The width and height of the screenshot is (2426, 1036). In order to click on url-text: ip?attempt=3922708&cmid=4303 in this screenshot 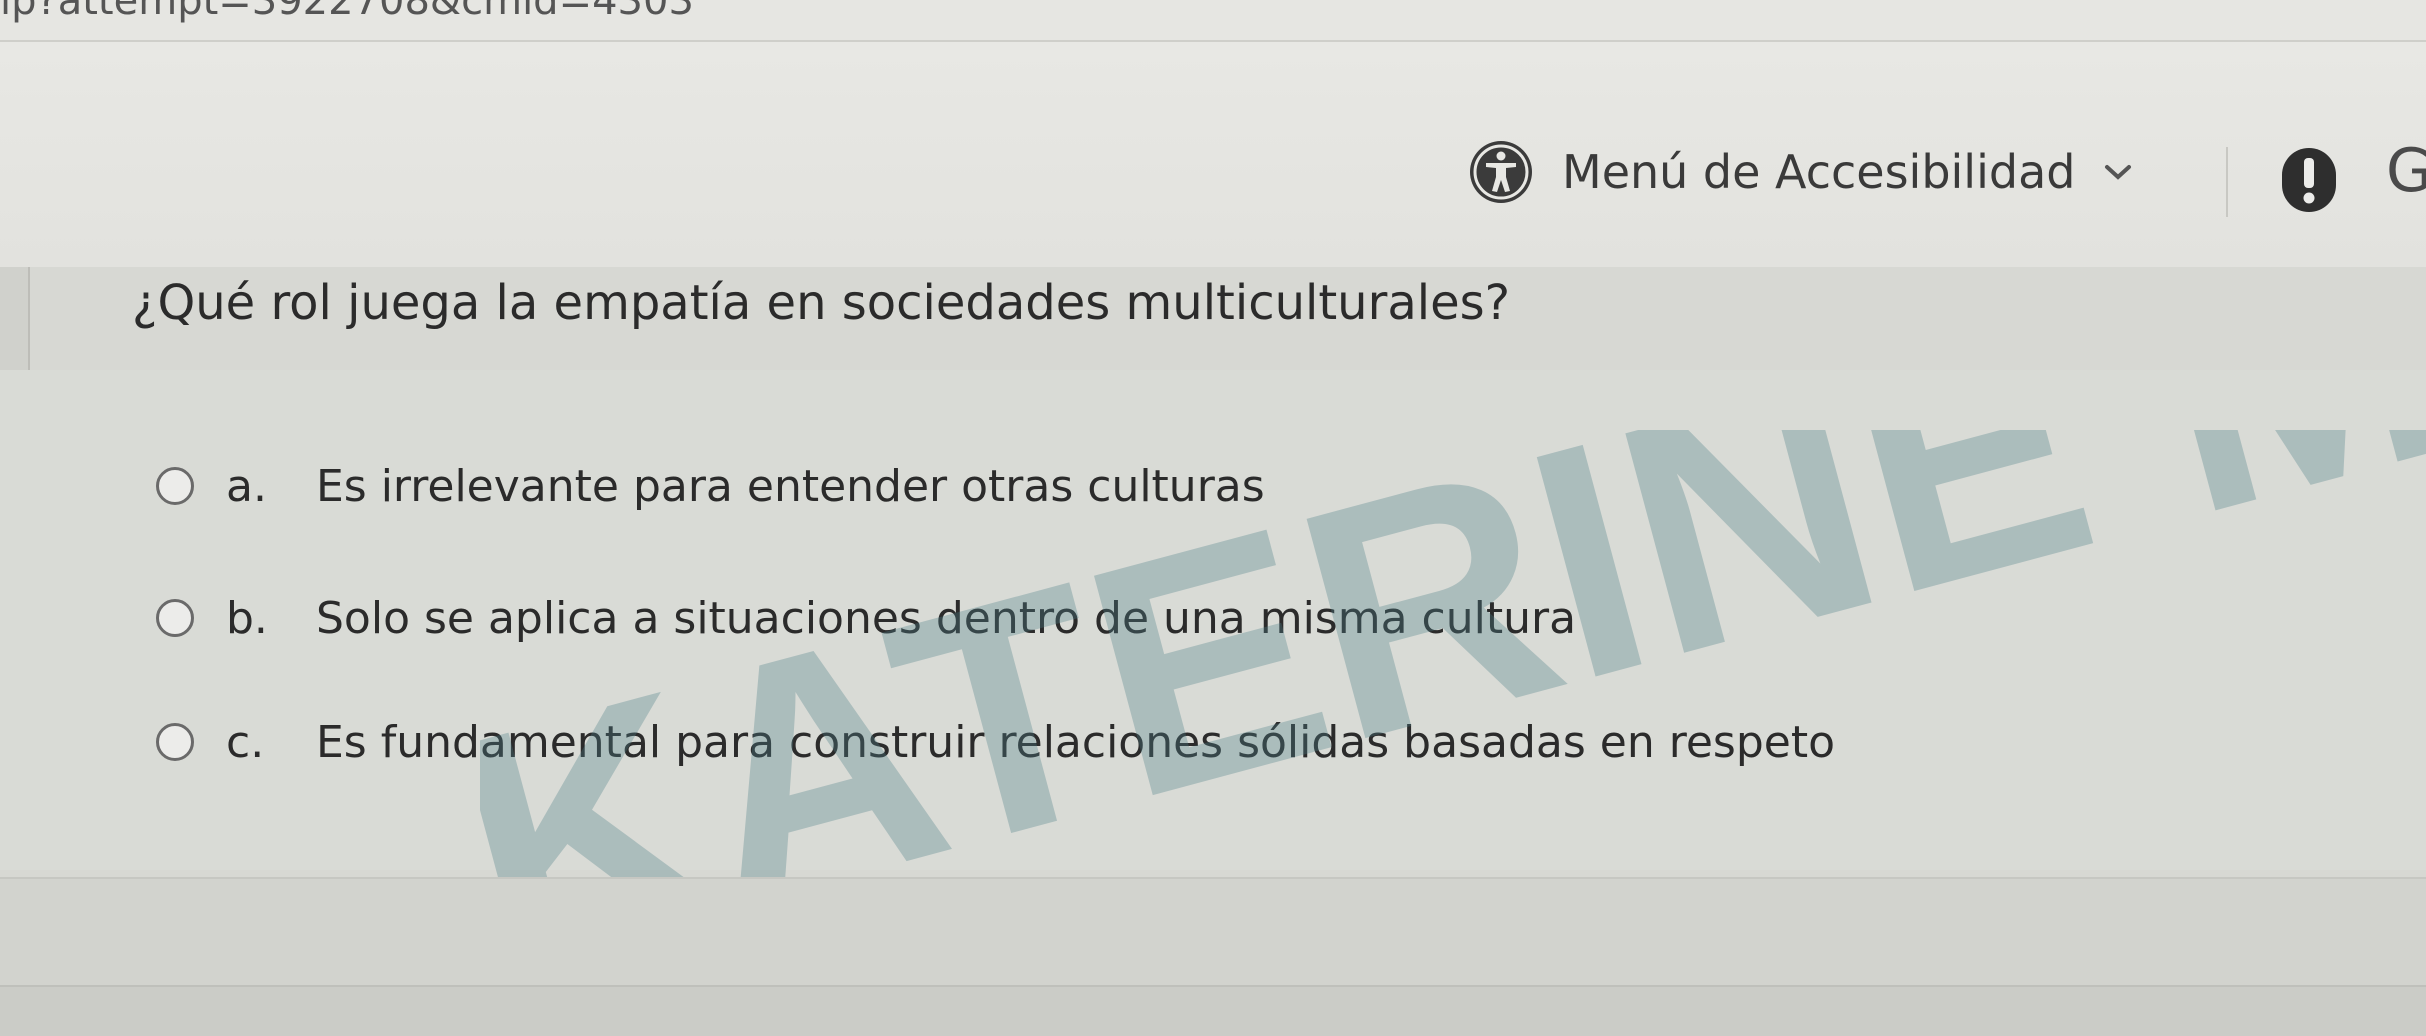, I will do `click(347, 12)`.